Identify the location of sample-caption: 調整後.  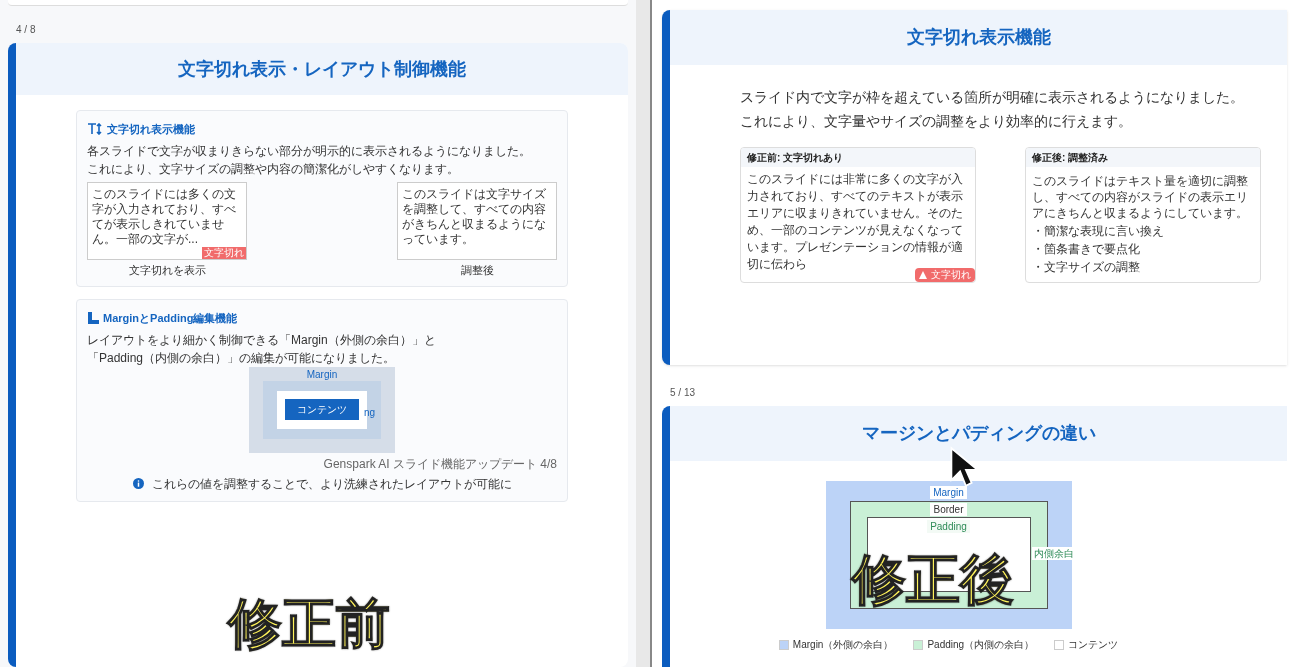
(477, 270).